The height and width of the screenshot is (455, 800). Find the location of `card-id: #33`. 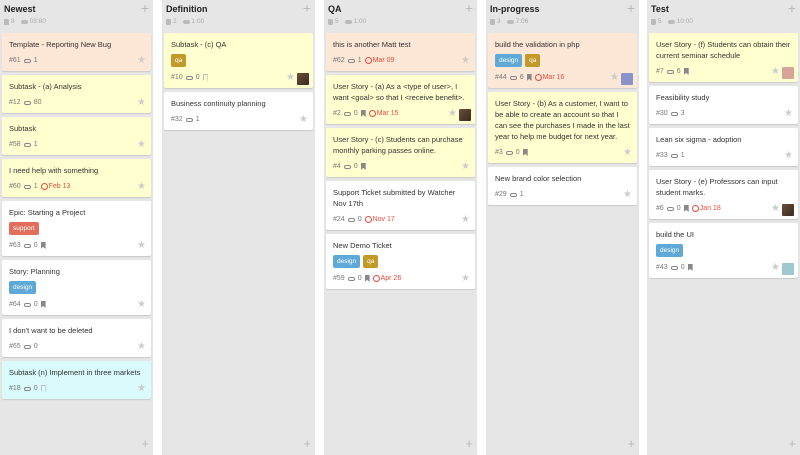

card-id: #33 is located at coordinates (662, 155).